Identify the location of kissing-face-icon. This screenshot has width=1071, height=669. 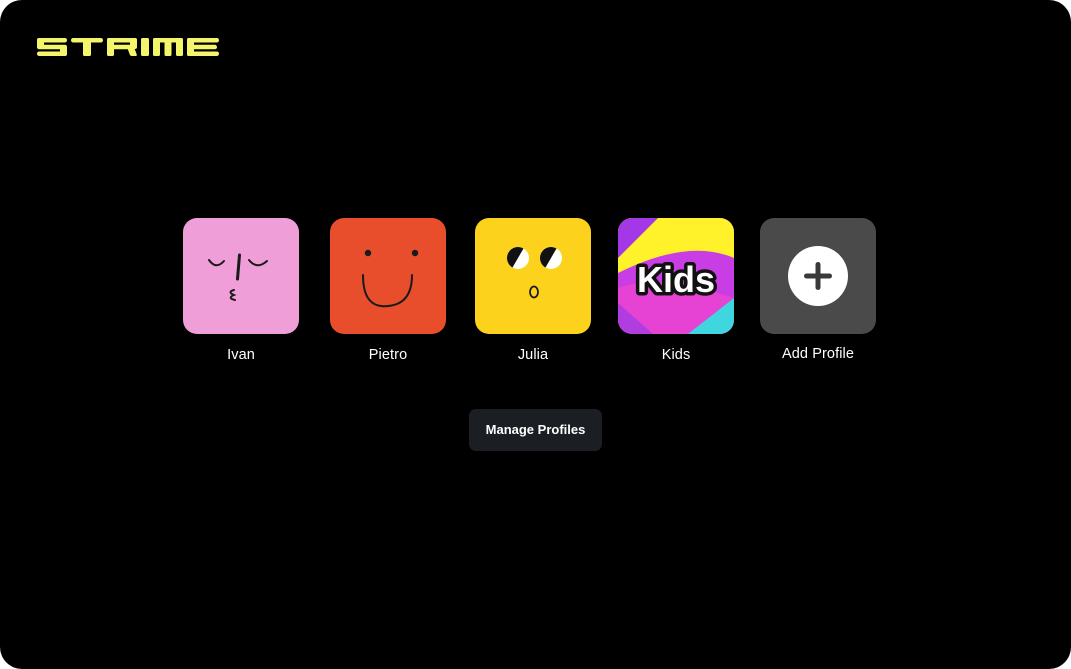
(241, 276).